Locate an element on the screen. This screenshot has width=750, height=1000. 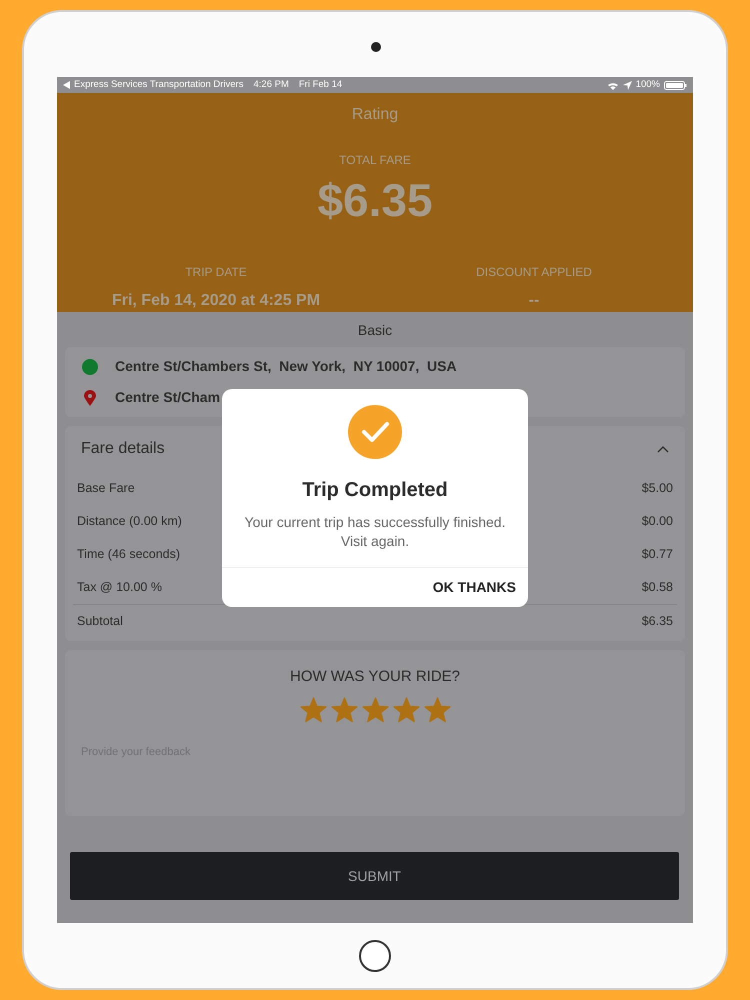
map-pin-icon is located at coordinates (90, 398).